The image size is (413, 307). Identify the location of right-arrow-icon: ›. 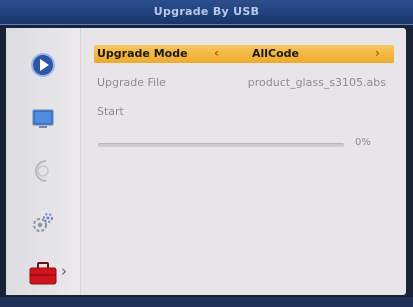
(377, 53).